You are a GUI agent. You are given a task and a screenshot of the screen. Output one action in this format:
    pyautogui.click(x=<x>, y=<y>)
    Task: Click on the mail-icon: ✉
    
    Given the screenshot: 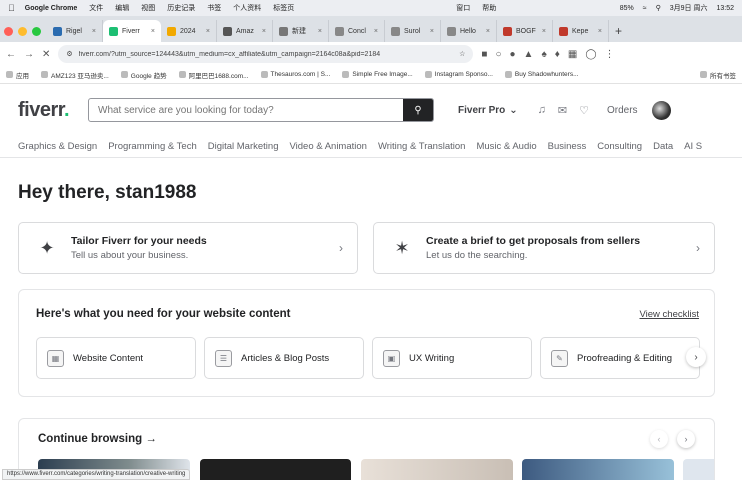 What is the action you would take?
    pyautogui.click(x=562, y=110)
    